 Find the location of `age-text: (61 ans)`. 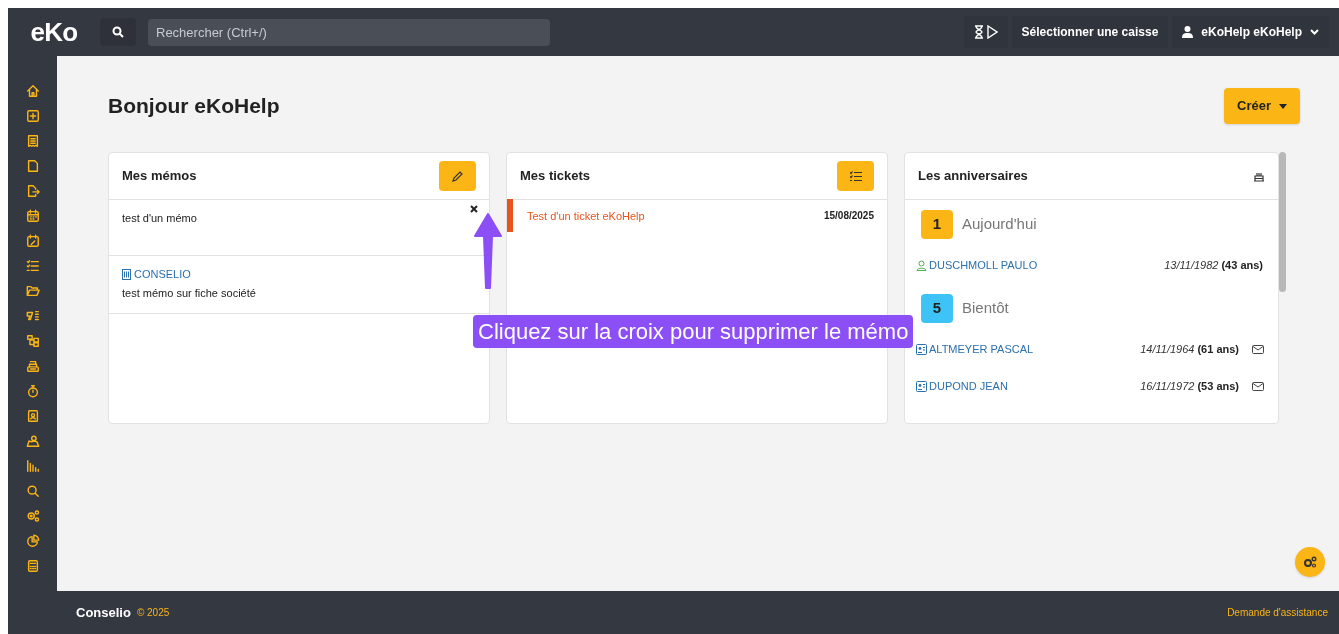

age-text: (61 ans) is located at coordinates (1218, 350).